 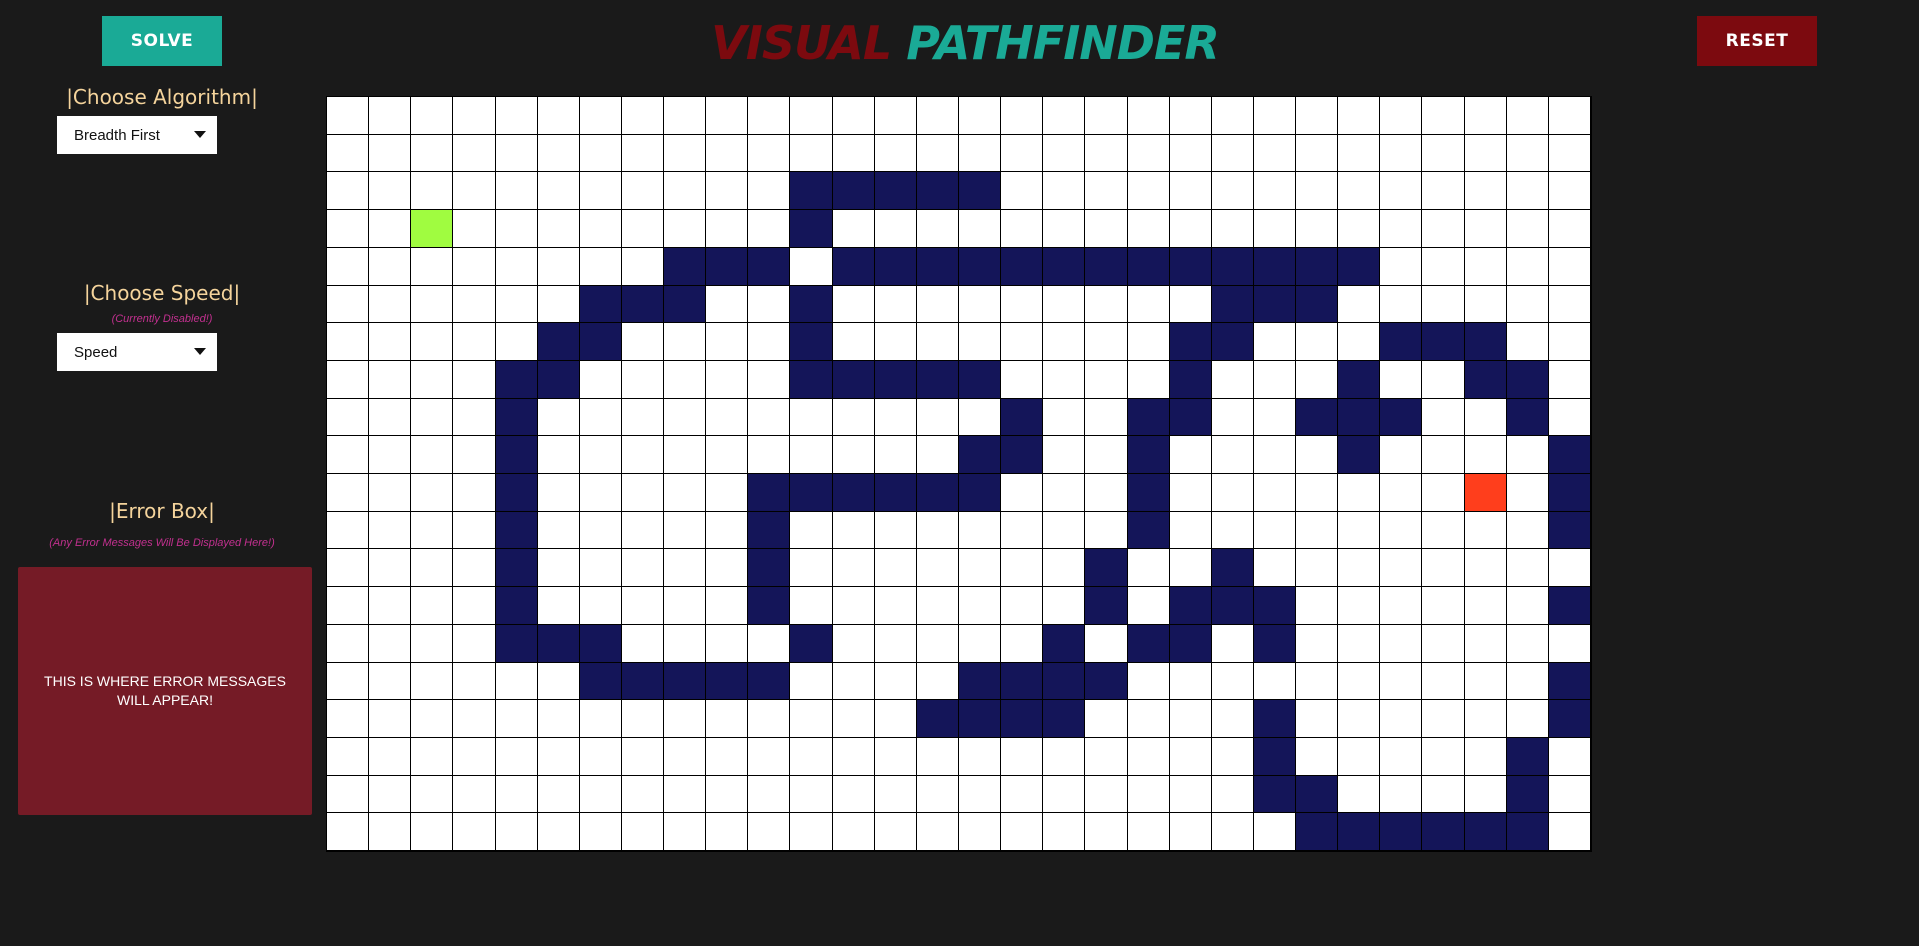 I want to click on speed-select: Speed, so click(x=137, y=352).